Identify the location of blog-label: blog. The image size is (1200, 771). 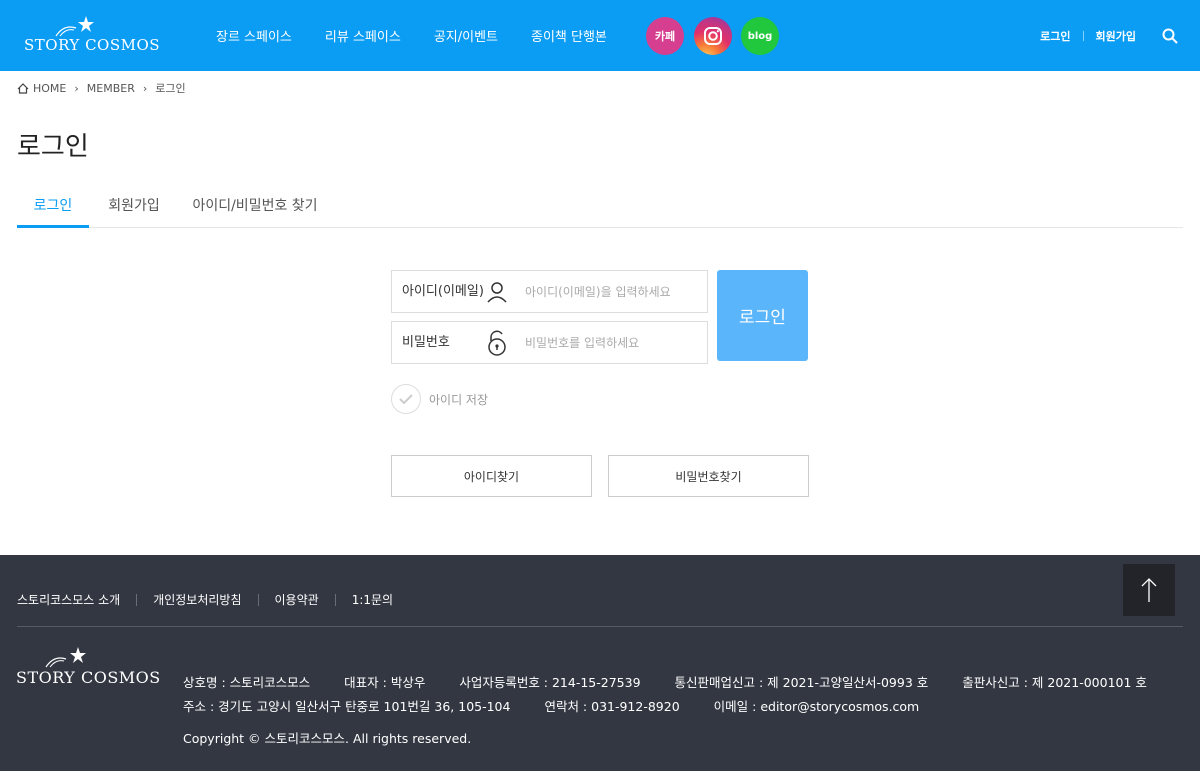
(760, 36).